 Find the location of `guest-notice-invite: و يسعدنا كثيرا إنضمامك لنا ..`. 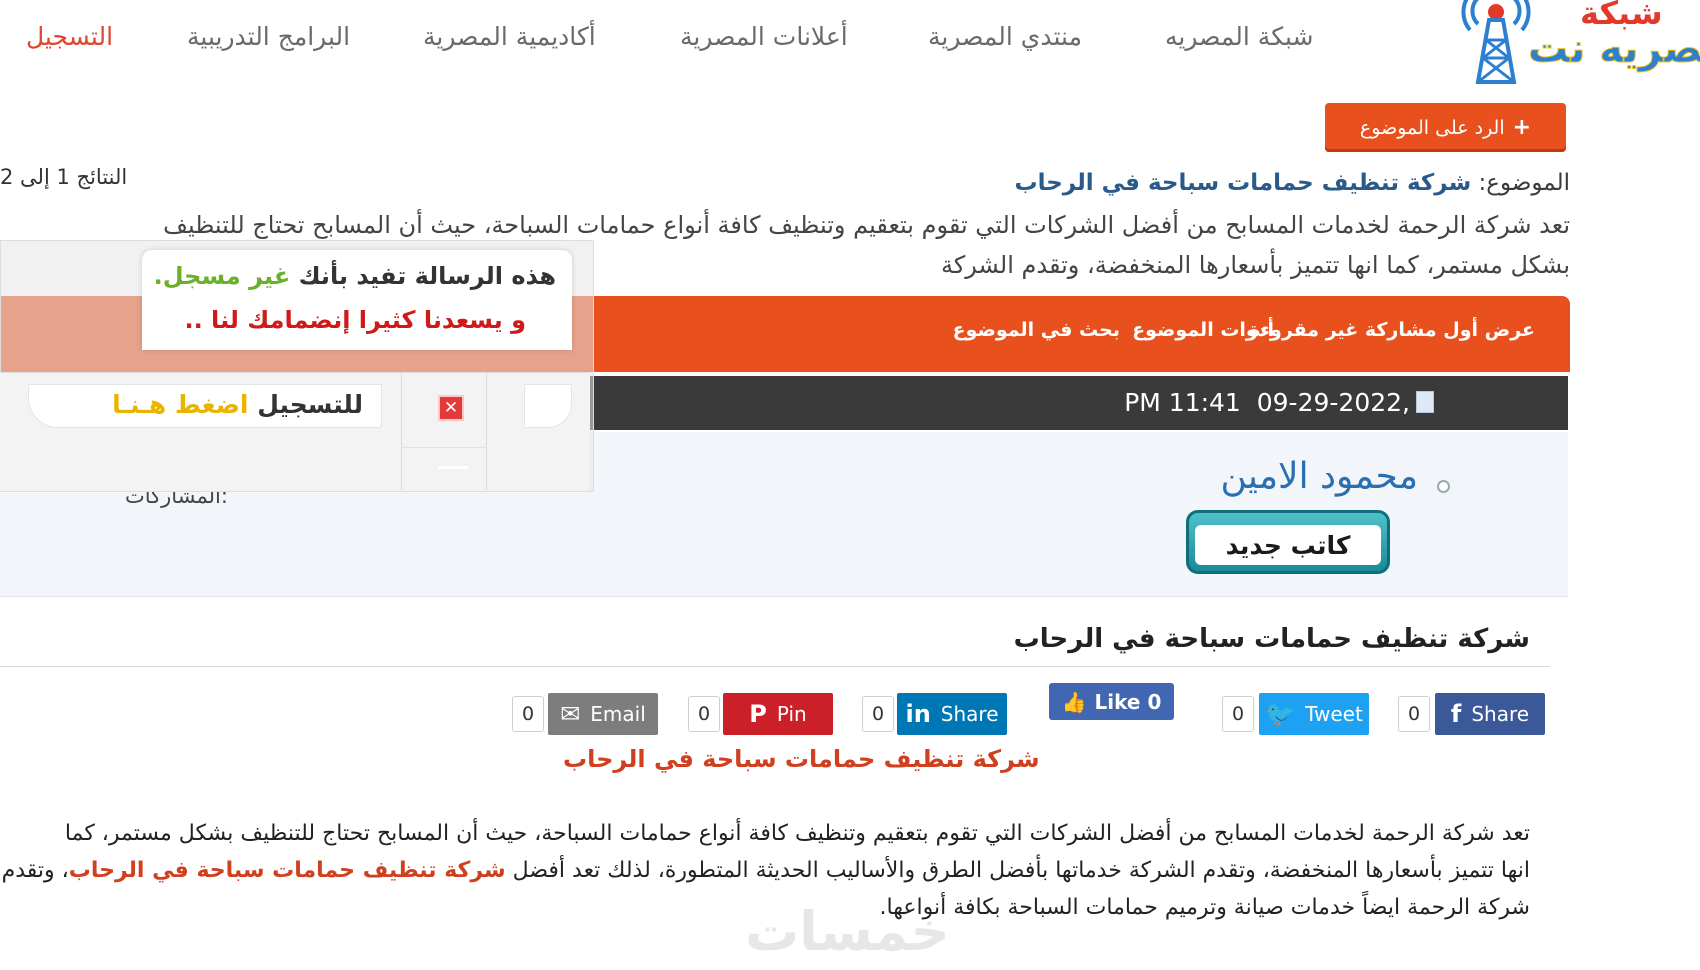

guest-notice-invite: و يسعدنا كثيرا إنضمامك لنا .. is located at coordinates (355, 320).